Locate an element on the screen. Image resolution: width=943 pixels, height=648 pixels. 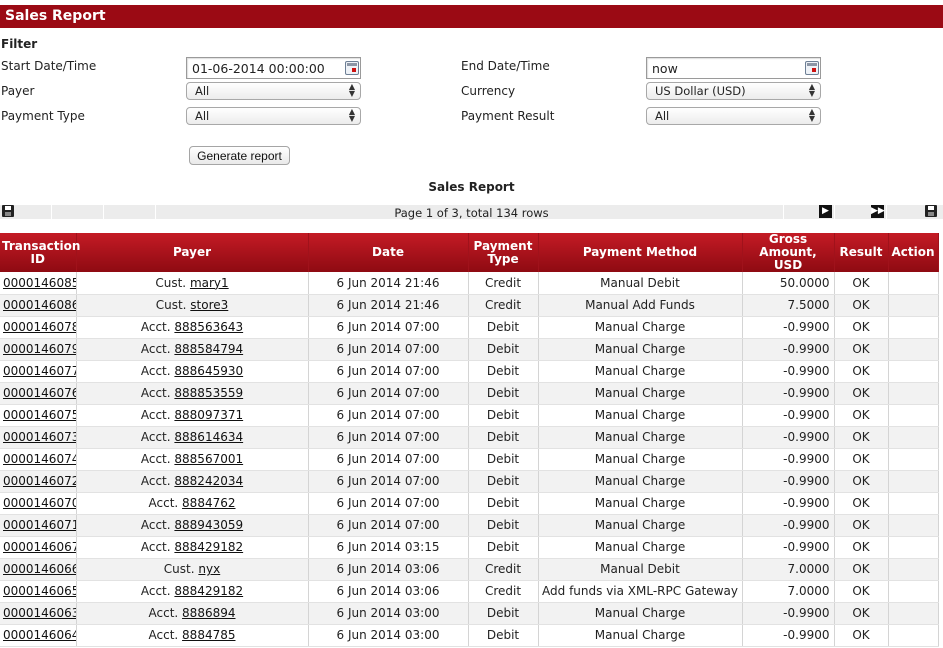
payment-result-label: Payment Result is located at coordinates (508, 116).